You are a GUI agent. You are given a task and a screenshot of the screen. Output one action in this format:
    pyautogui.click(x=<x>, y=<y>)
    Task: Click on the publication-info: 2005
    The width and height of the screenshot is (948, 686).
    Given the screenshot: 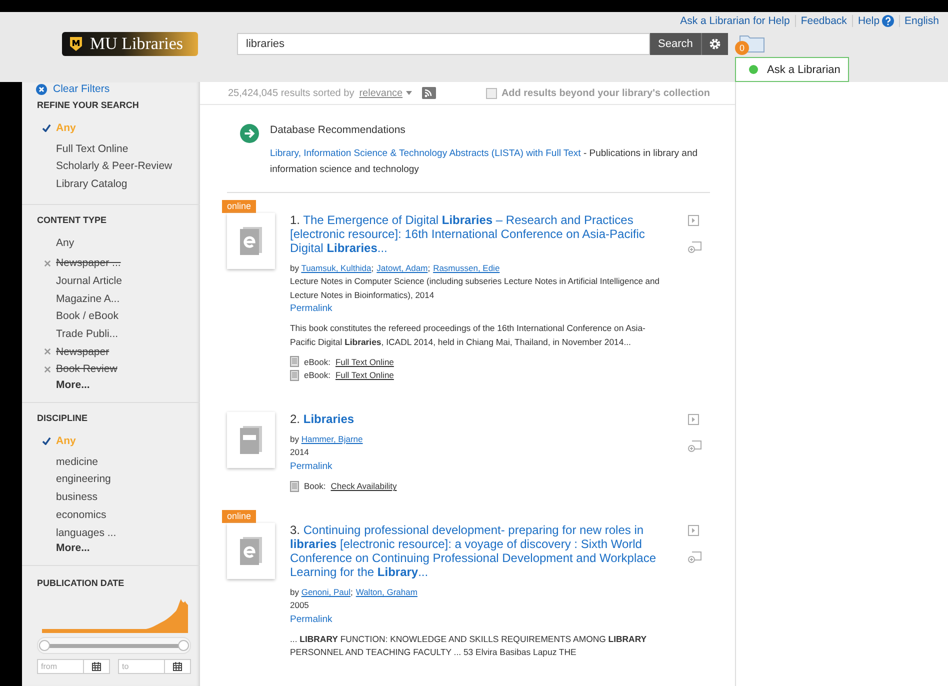 What is the action you would take?
    pyautogui.click(x=300, y=605)
    